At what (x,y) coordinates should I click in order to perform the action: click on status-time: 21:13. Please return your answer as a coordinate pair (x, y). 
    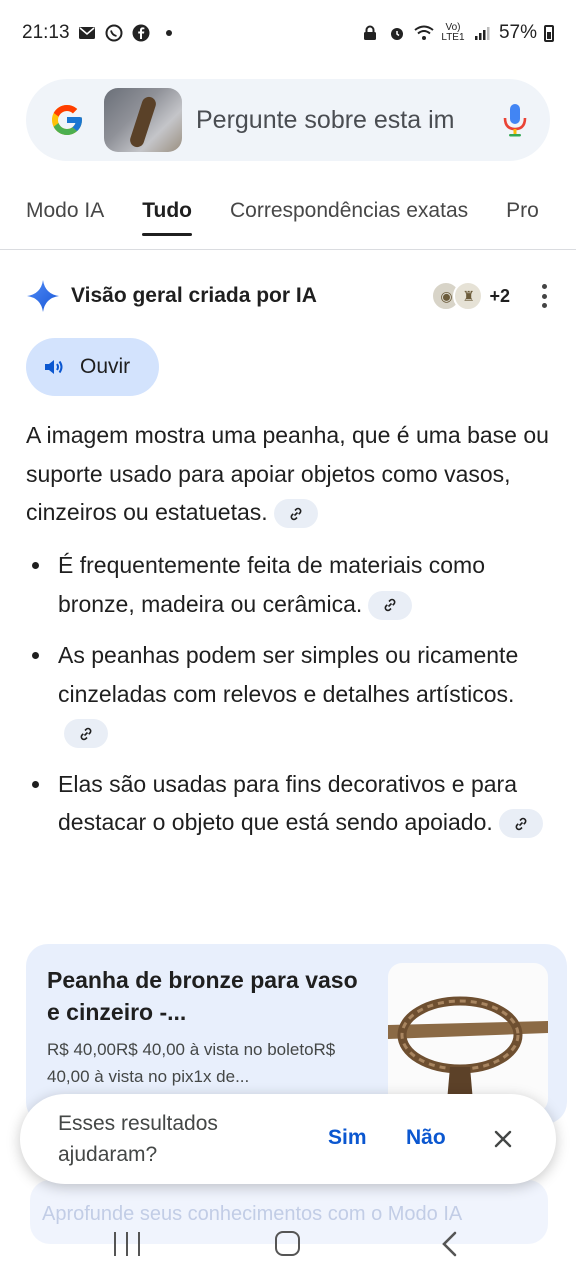
    Looking at the image, I should click on (46, 32).